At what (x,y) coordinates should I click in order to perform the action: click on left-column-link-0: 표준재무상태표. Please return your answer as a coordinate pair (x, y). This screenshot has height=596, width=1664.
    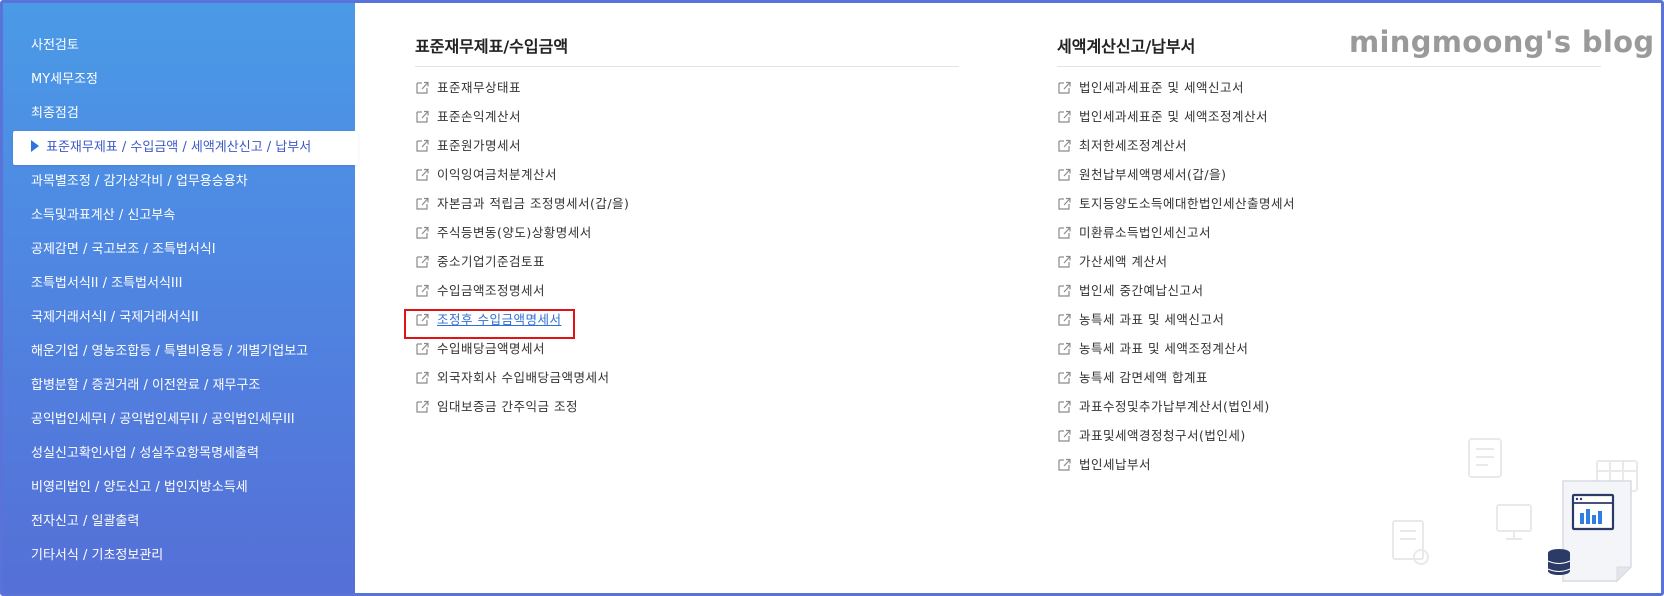
    Looking at the image, I should click on (468, 88).